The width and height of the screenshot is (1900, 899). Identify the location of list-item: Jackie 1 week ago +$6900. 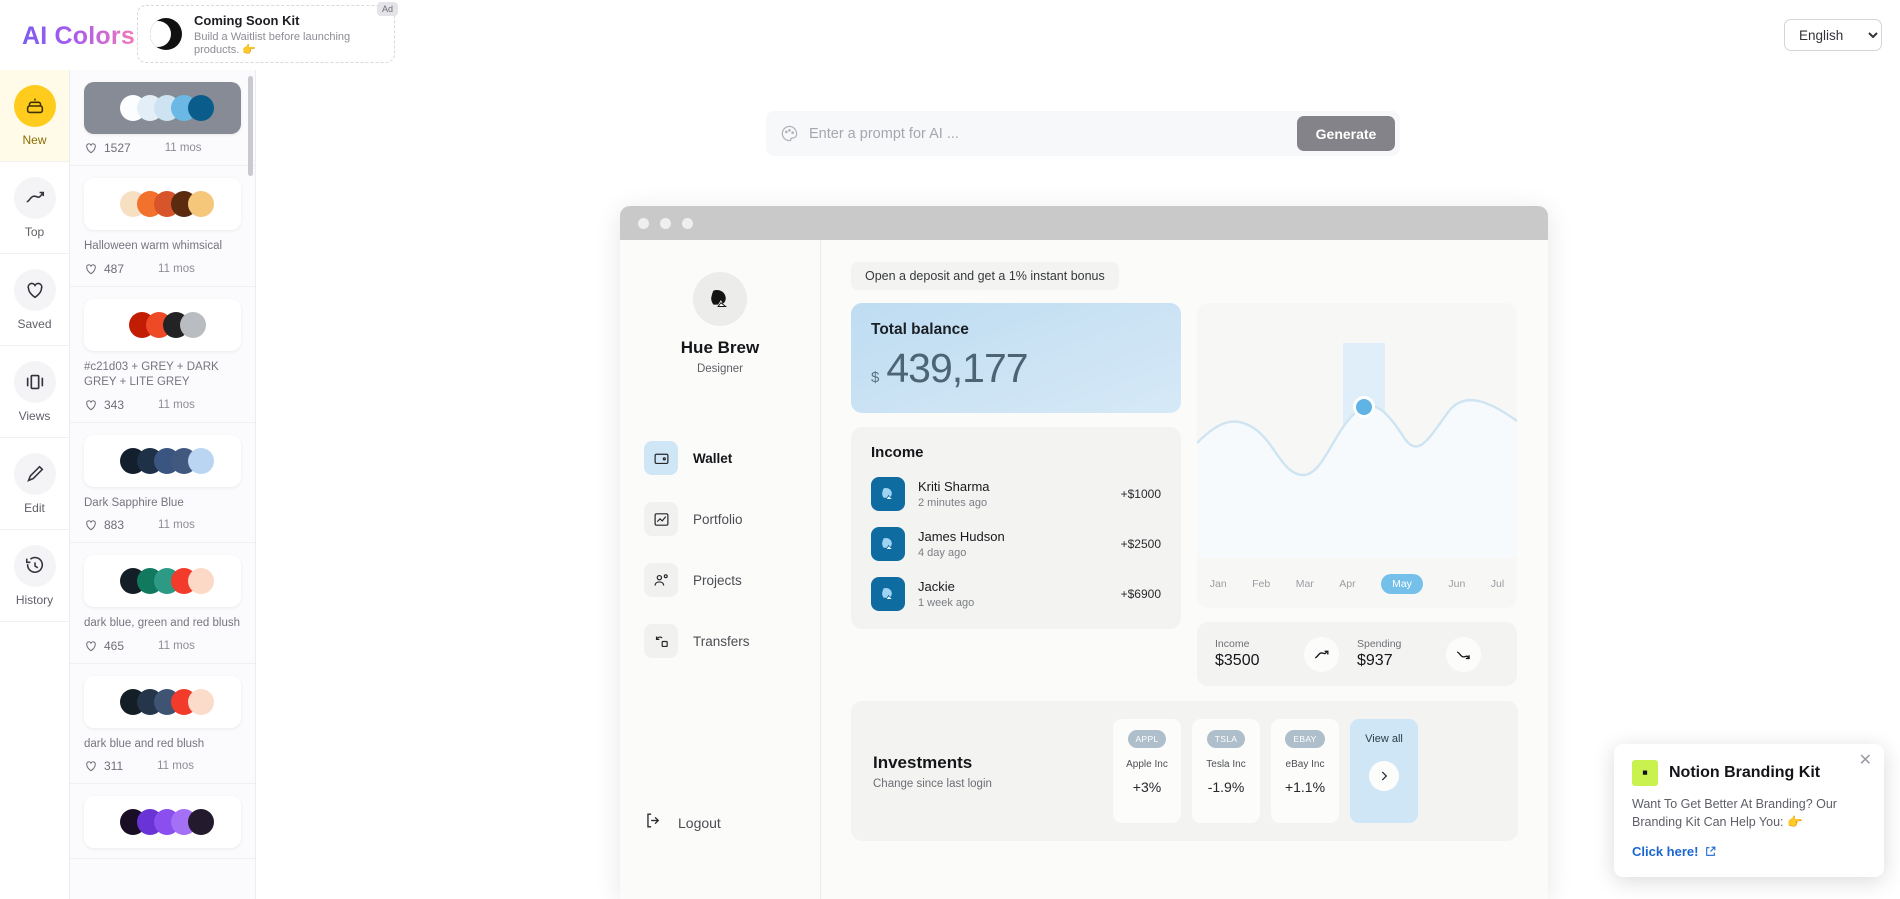
(1016, 594).